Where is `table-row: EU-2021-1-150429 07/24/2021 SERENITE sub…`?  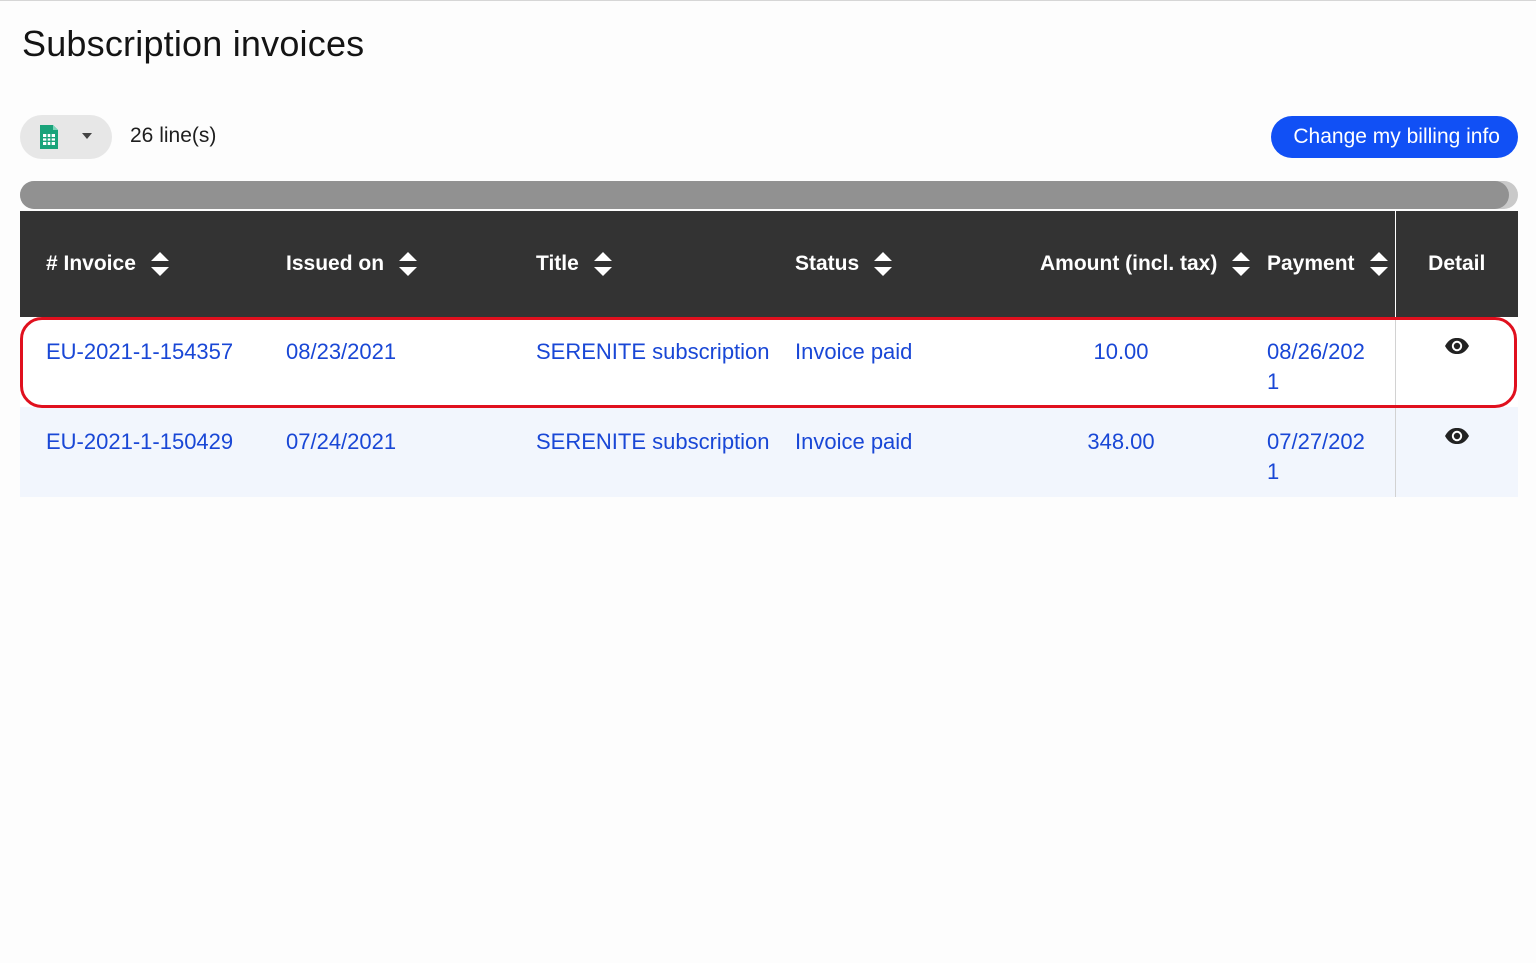
table-row: EU-2021-1-150429 07/24/2021 SERENITE sub… is located at coordinates (769, 452).